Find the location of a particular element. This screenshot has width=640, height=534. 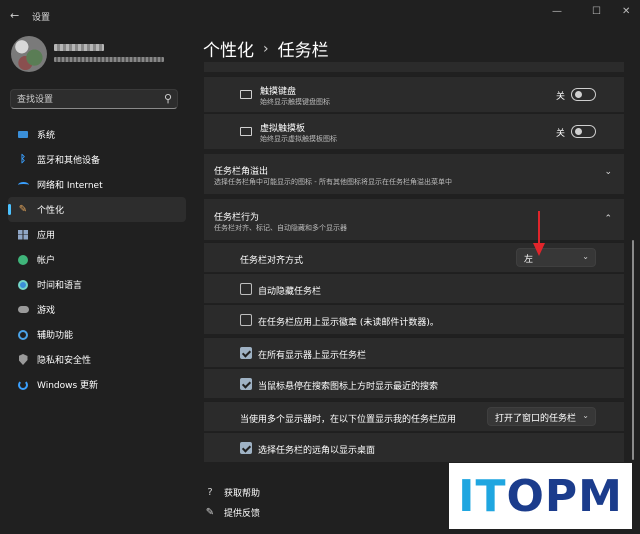

annotation-arrow-icon is located at coordinates (539, 233).